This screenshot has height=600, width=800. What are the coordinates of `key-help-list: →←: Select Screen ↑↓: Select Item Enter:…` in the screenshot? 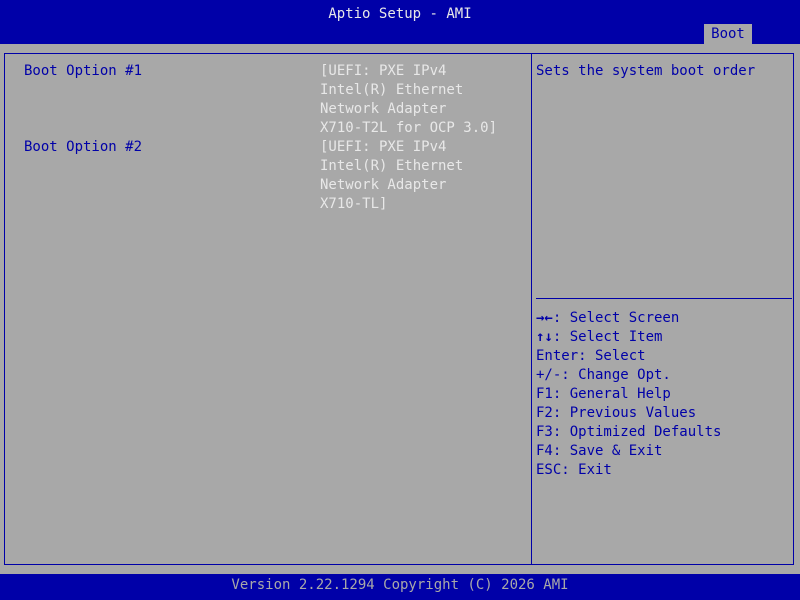 It's located at (628, 394).